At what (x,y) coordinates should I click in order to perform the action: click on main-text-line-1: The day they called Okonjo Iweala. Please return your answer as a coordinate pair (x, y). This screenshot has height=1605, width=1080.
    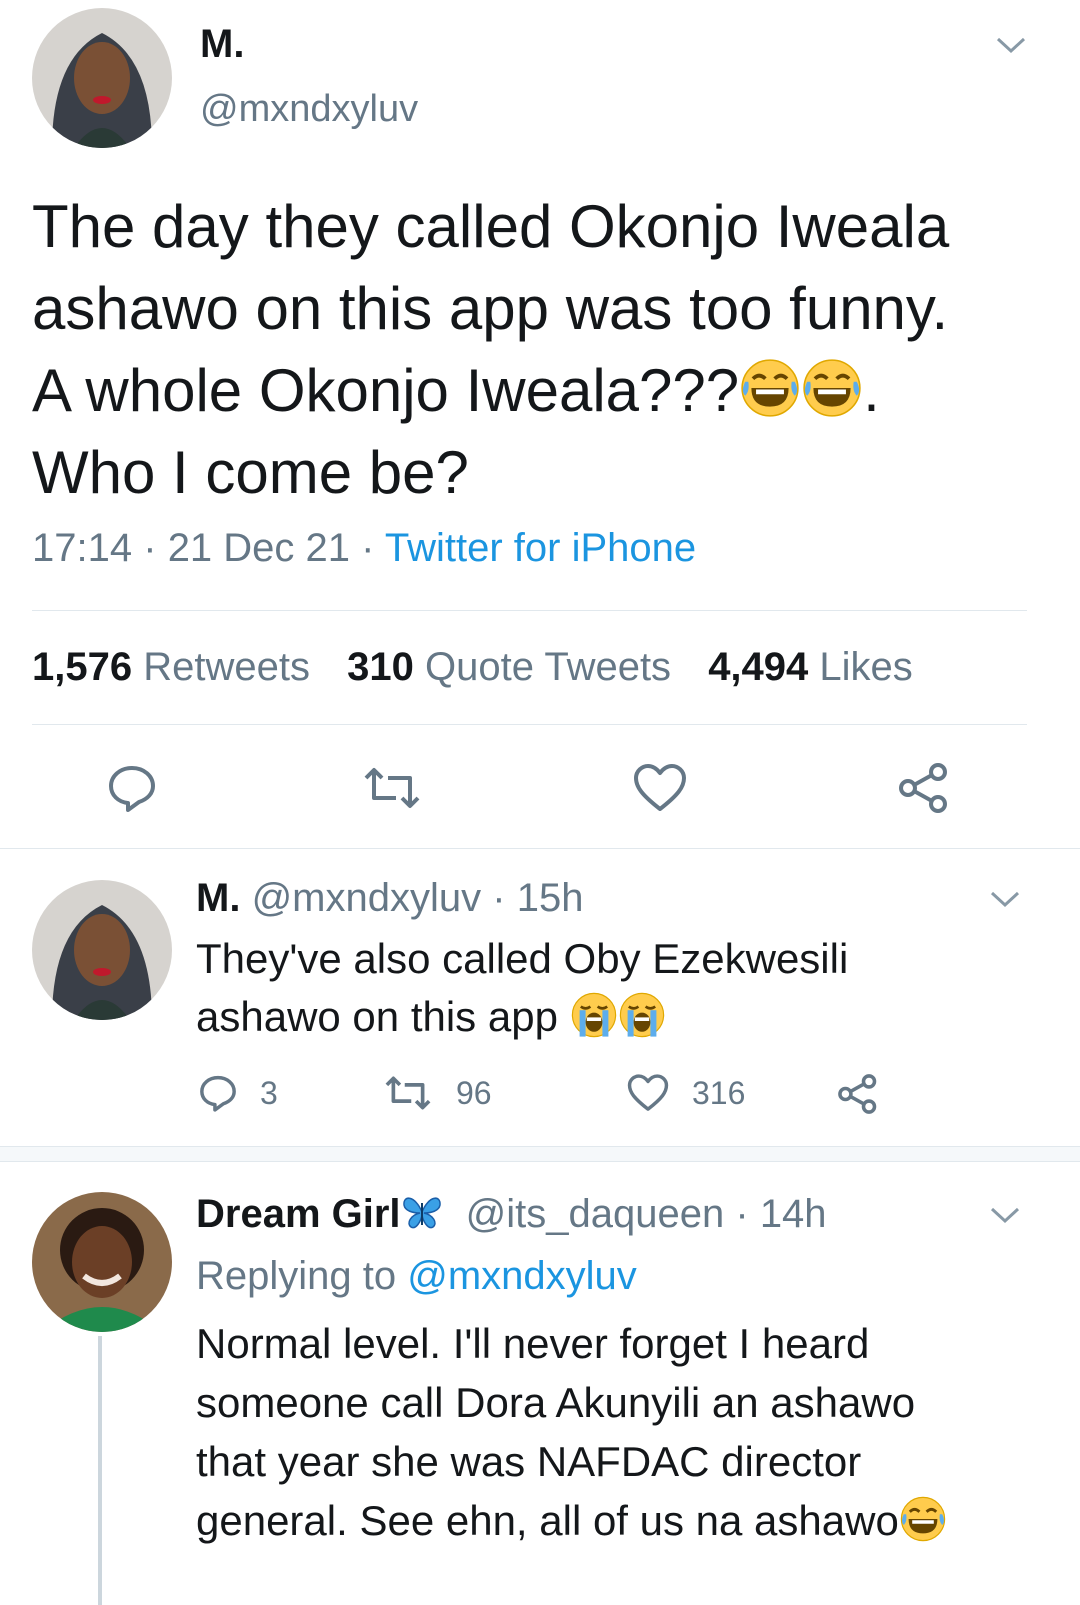
    Looking at the image, I should click on (491, 226).